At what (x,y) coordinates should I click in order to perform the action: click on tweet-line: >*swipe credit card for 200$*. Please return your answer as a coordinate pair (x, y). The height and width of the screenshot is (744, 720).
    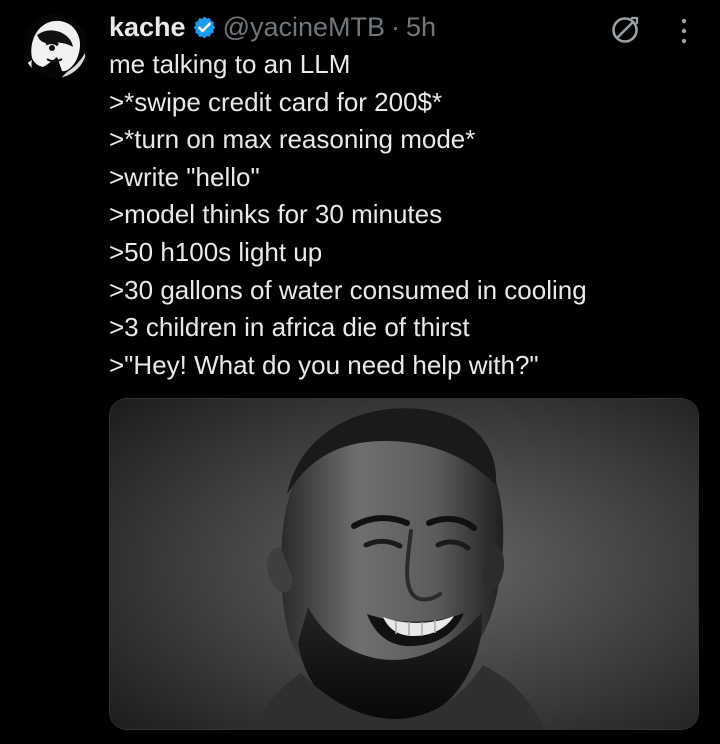
    Looking at the image, I should click on (276, 101).